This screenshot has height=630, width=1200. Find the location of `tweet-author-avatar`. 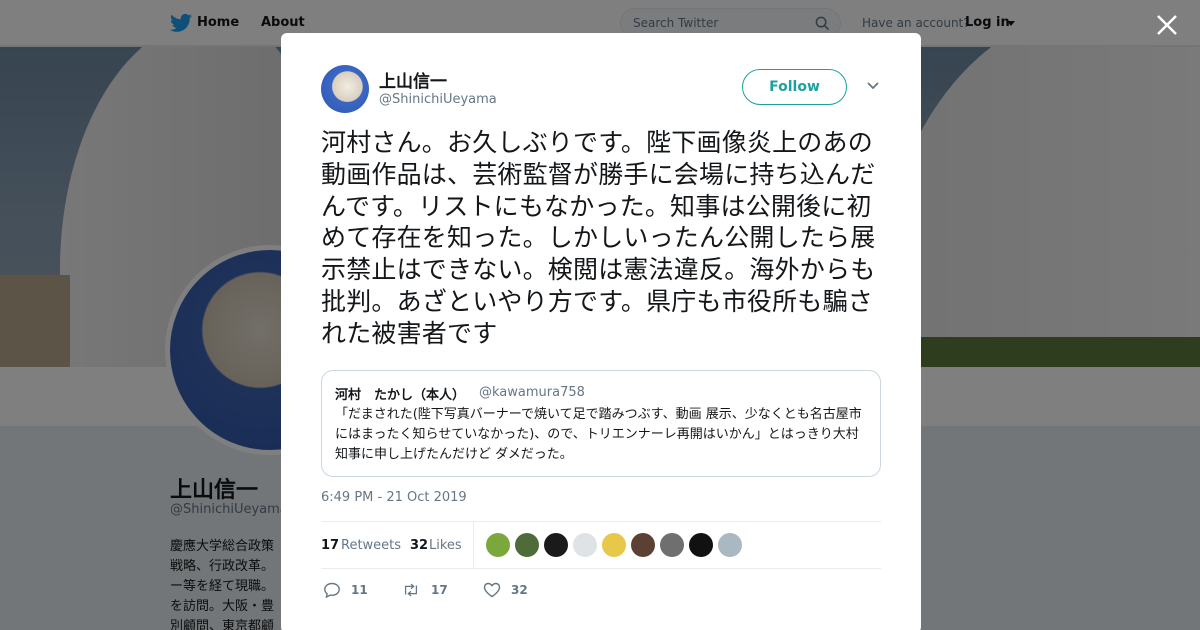

tweet-author-avatar is located at coordinates (345, 89).